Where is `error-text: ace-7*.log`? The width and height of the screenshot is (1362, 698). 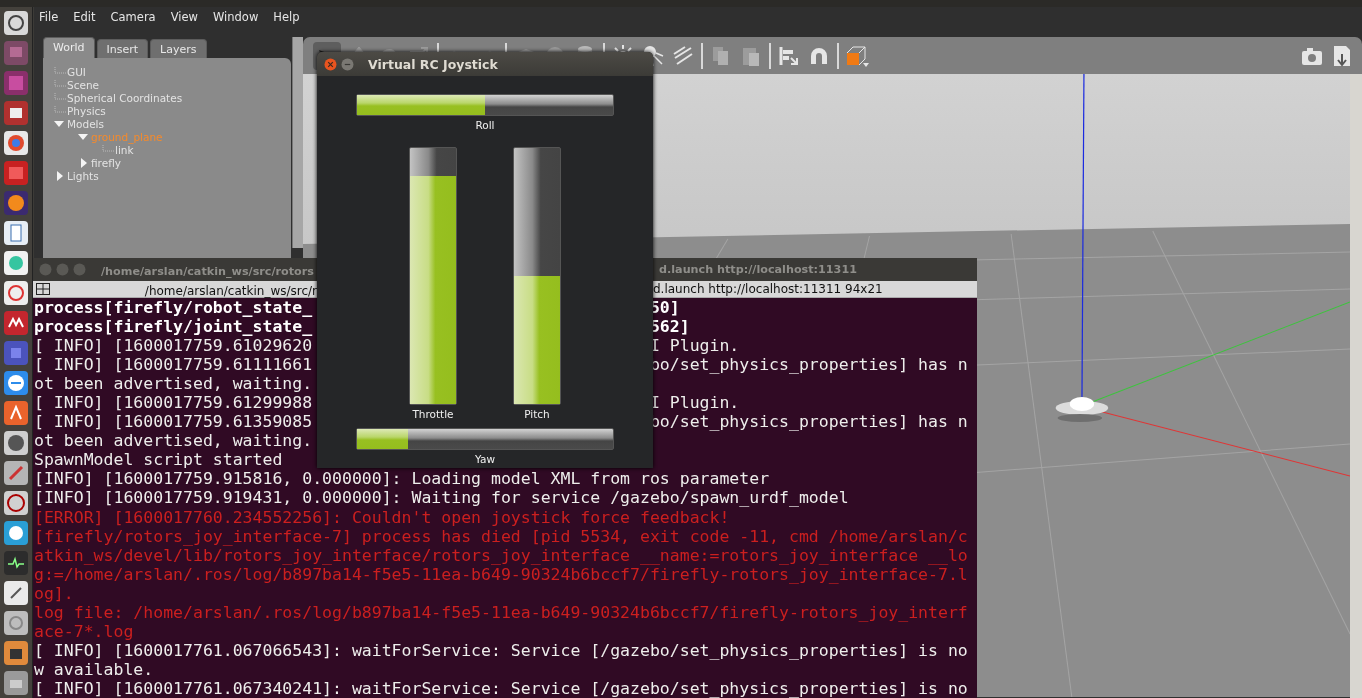
error-text: ace-7*.log is located at coordinates (84, 631).